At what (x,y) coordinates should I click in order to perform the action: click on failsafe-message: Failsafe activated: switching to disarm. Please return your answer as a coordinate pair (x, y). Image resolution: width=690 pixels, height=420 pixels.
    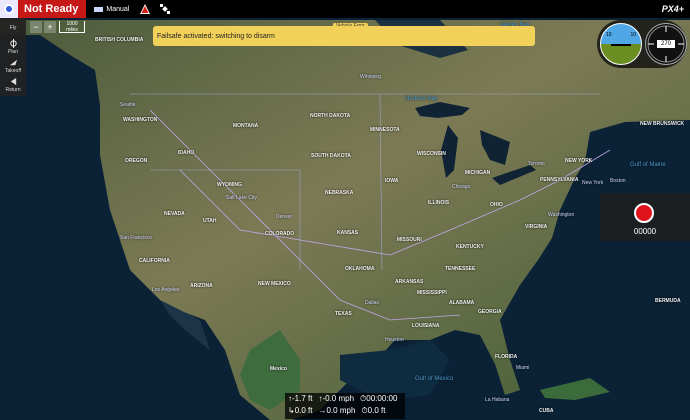
    Looking at the image, I should click on (216, 36).